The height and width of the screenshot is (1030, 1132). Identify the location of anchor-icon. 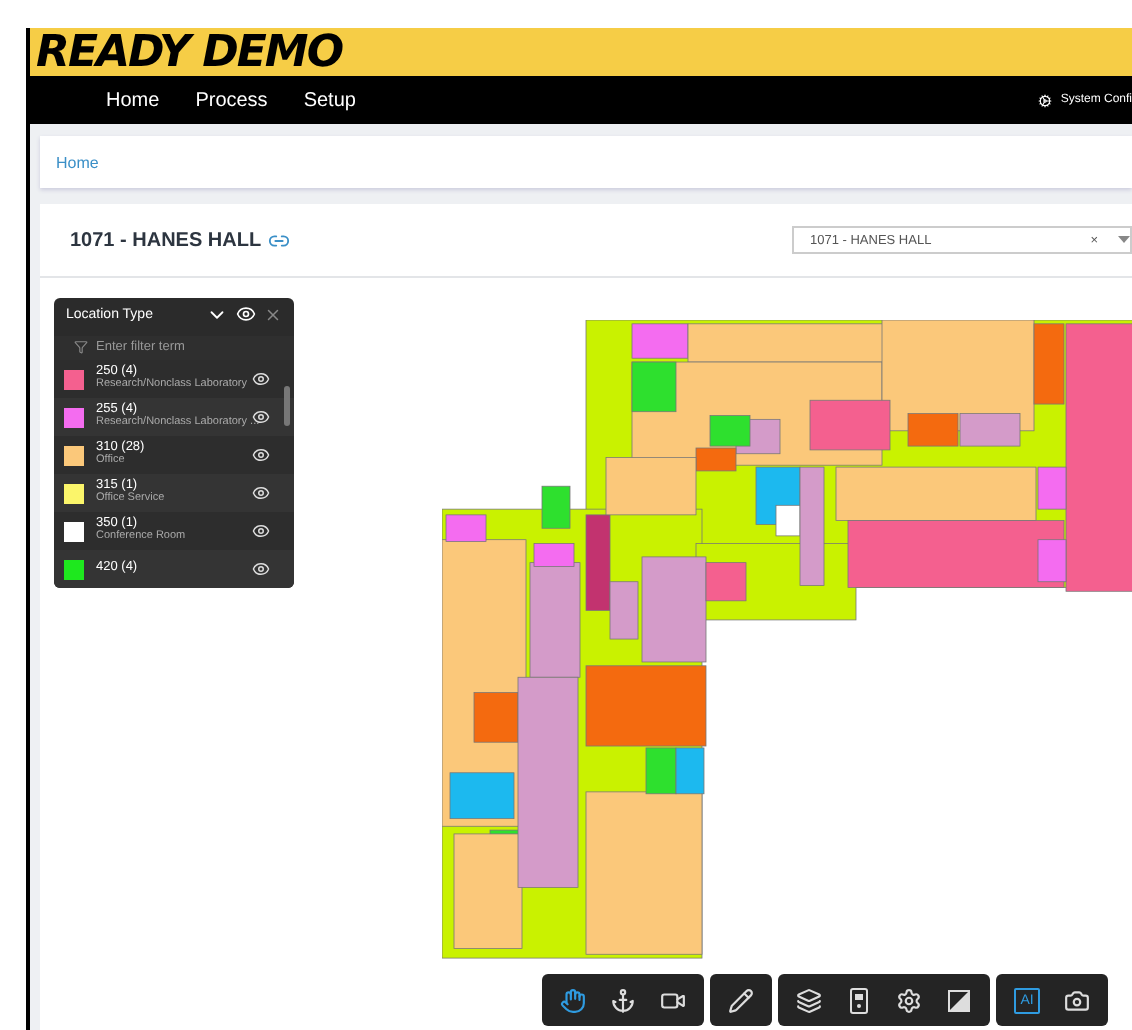
(623, 1000).